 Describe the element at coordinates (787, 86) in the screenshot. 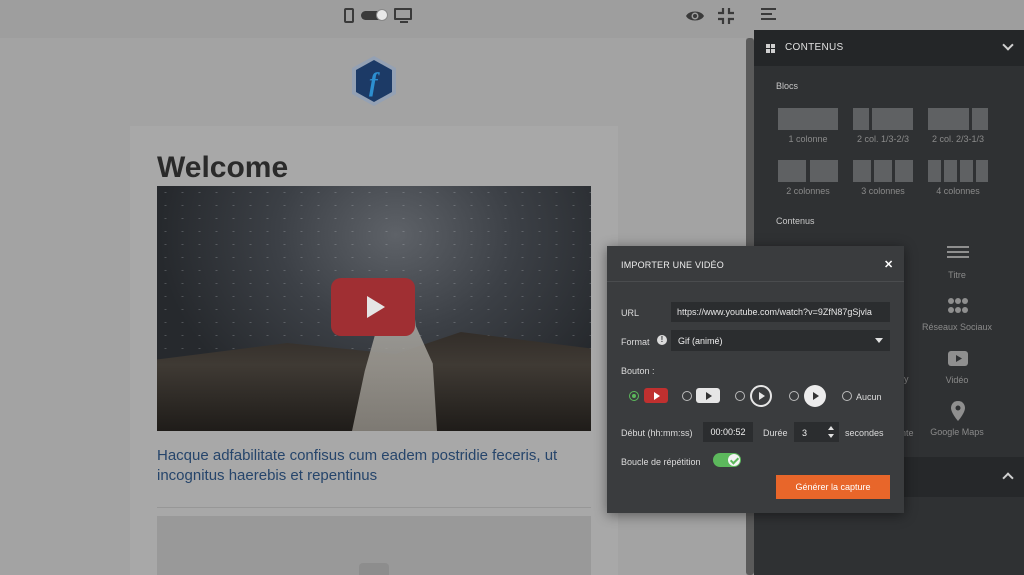

I see `blocs-label: Blocs` at that location.